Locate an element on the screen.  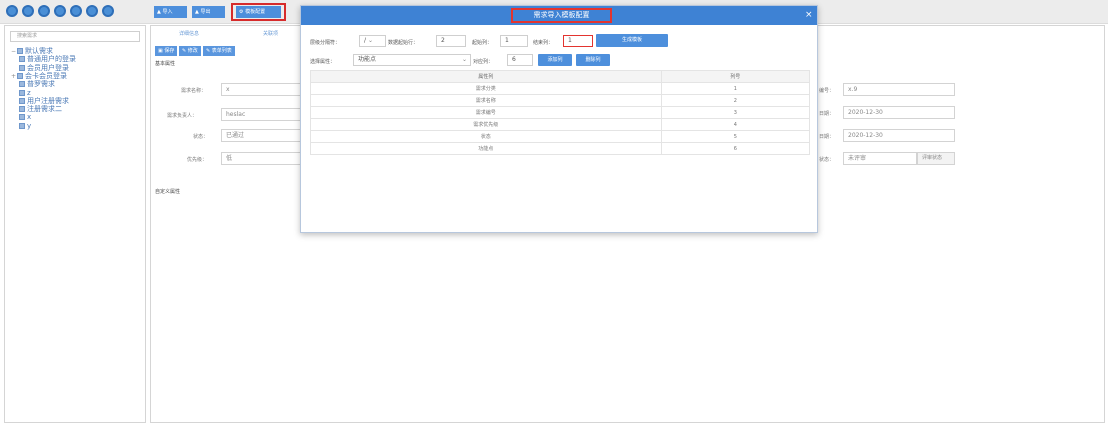
mapping-table: 属性列 列号 需求分类 1 需求名称 2 需求编号 3 需求优先级 4 状态 5 功能点 6 is located at coordinates (560, 112).